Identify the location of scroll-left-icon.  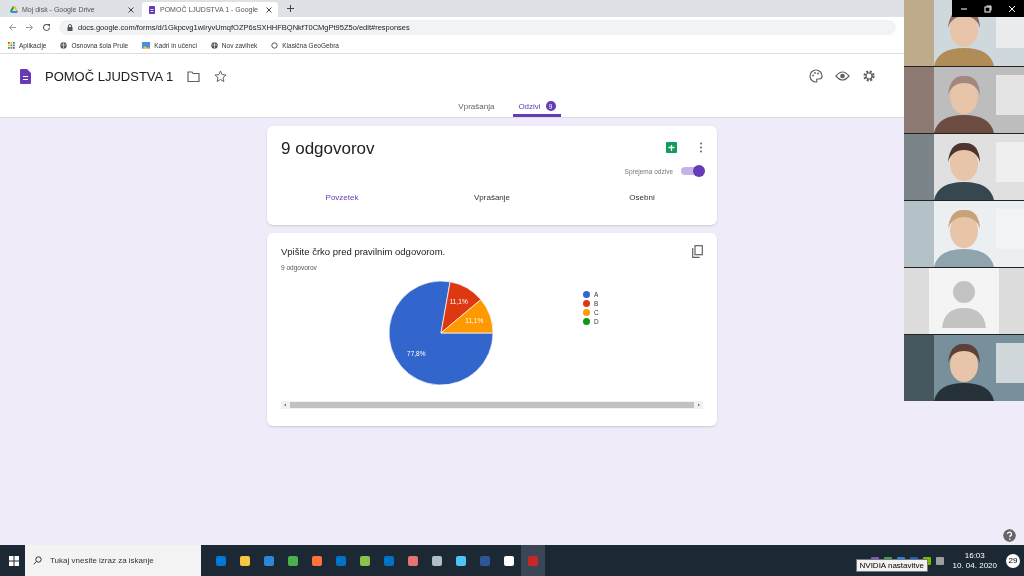
(285, 405).